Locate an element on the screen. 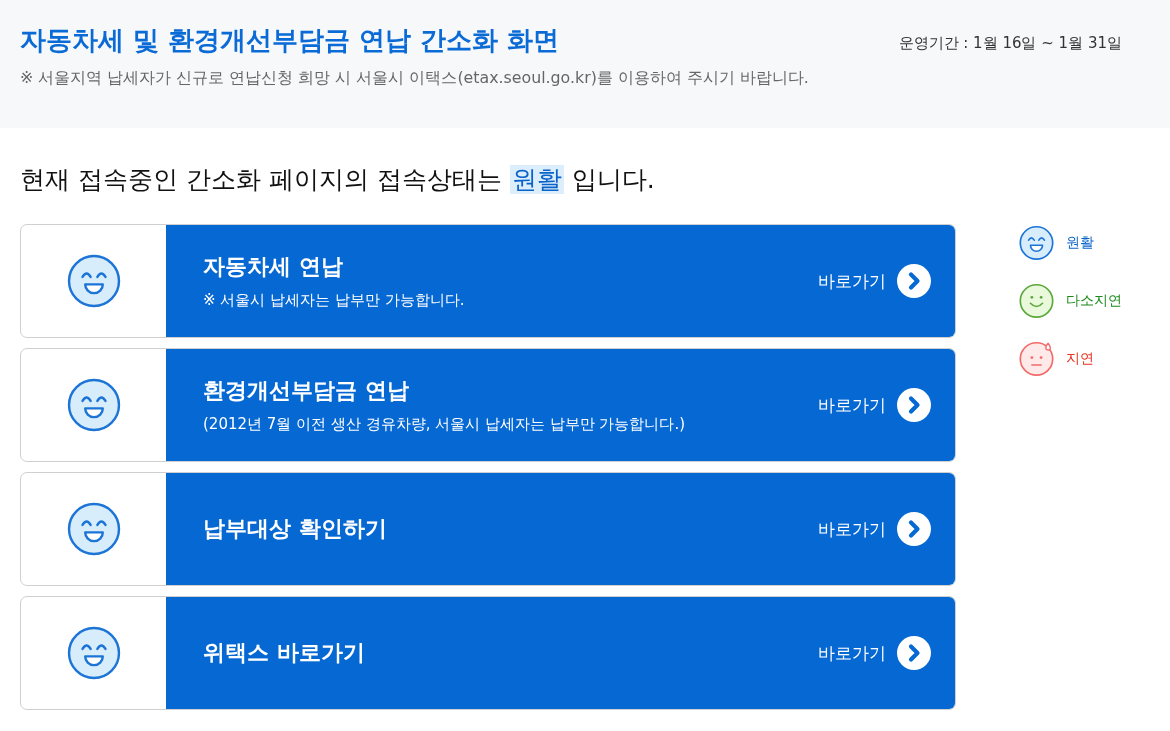 The height and width of the screenshot is (731, 1170). status-message: 현재 접속중인 간소화 페이지의 접속상태는 원활 입니다. is located at coordinates (338, 180).